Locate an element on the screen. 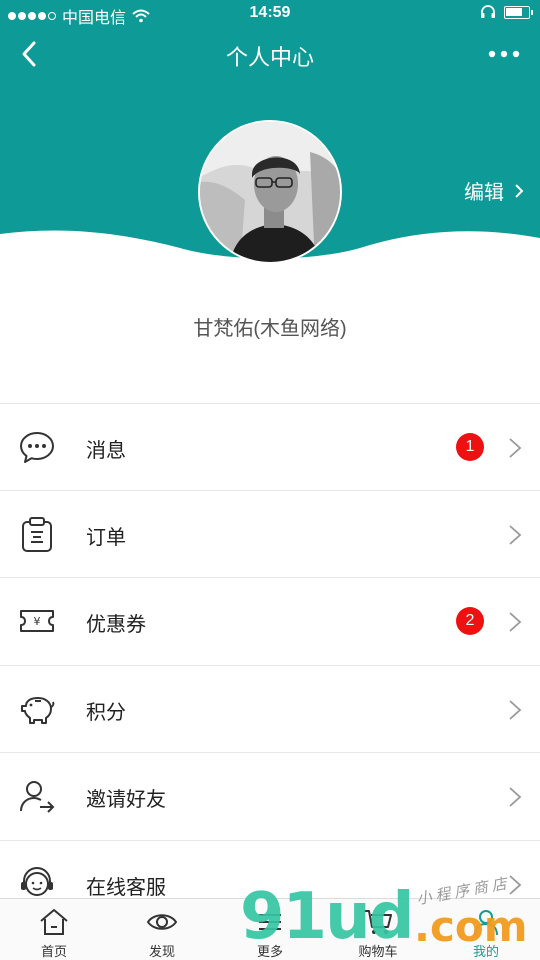 This screenshot has width=540, height=960. status-time: 14:59 is located at coordinates (270, 12).